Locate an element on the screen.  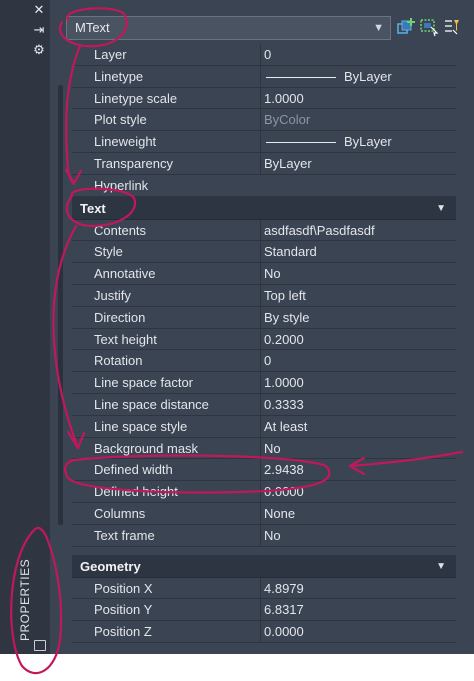
property-label: Line space style is located at coordinates (141, 426).